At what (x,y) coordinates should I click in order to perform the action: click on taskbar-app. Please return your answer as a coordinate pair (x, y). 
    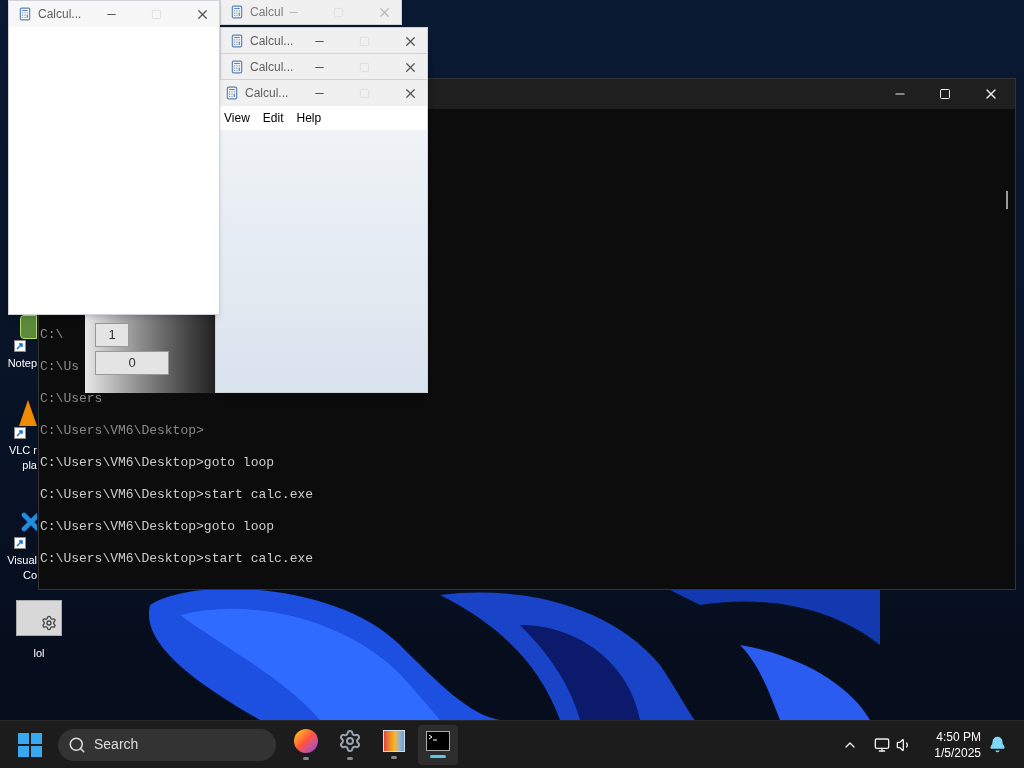
    Looking at the image, I should click on (438, 744).